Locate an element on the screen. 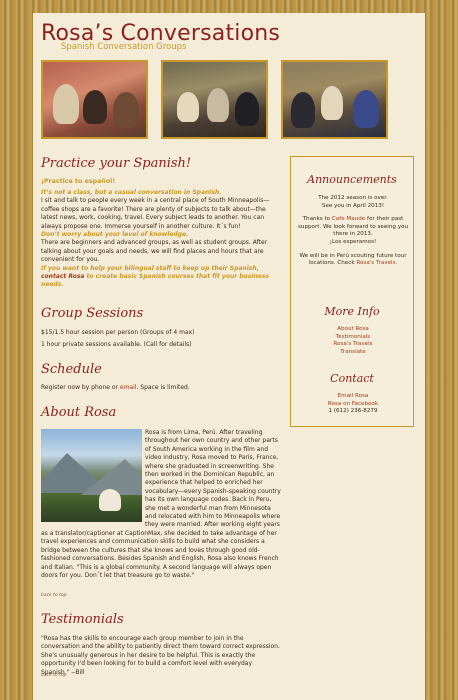 The width and height of the screenshot is (458, 700). facebook-link: Rosa on Facebook is located at coordinates (353, 405).